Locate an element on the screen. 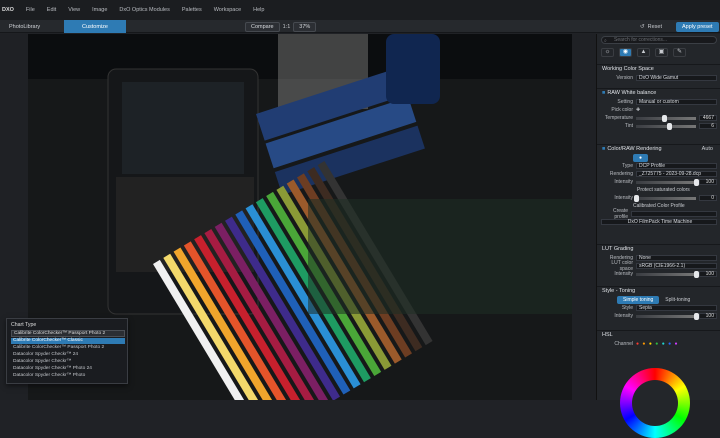 The height and width of the screenshot is (438, 720). tab-customize: Customize is located at coordinates (95, 26).